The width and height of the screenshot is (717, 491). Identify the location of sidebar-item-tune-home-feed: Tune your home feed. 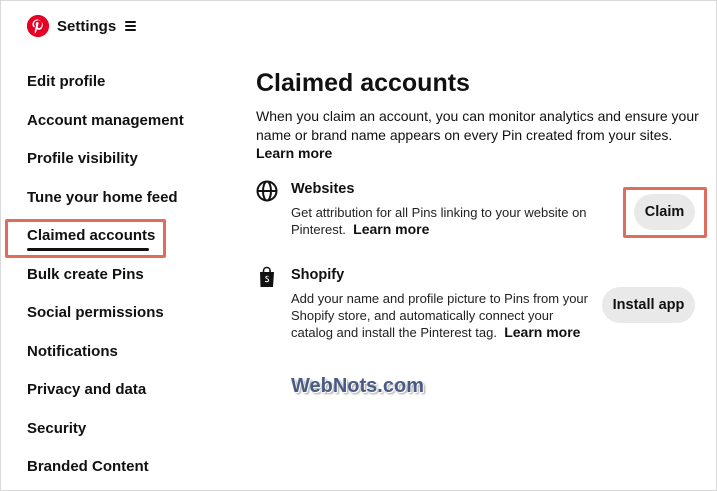
(127, 198).